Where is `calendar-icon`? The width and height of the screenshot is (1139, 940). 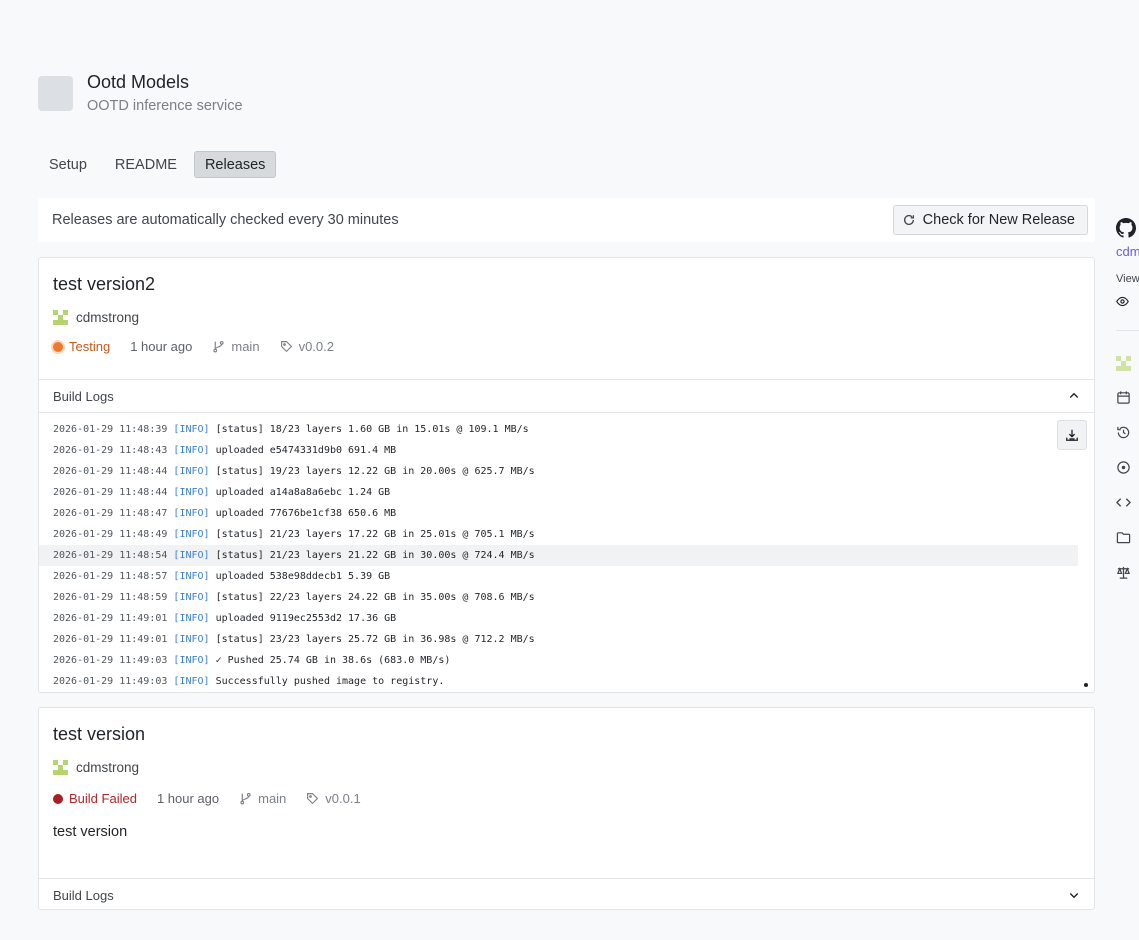 calendar-icon is located at coordinates (1123, 397).